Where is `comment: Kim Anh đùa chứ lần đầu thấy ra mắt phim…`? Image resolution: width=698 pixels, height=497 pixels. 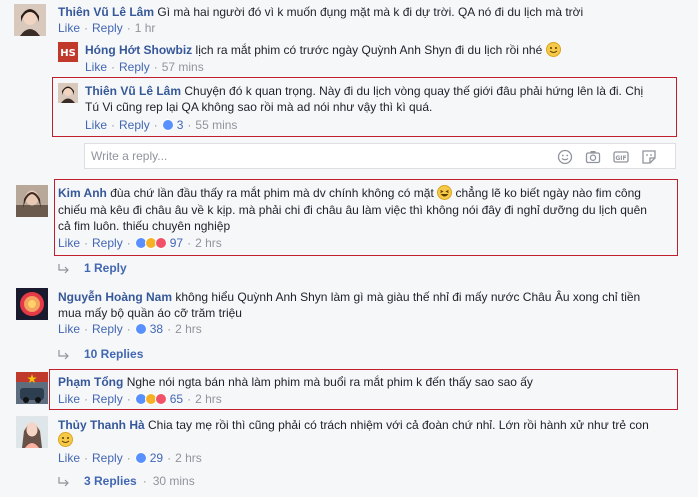
comment: Kim Anh đùa chứ lần đầu thấy ra mắt phim… is located at coordinates (349, 194).